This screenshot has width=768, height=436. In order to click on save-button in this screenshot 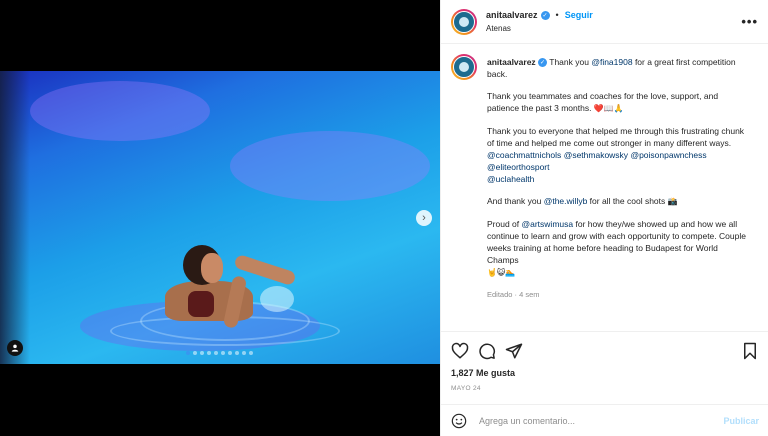, I will do `click(750, 351)`.